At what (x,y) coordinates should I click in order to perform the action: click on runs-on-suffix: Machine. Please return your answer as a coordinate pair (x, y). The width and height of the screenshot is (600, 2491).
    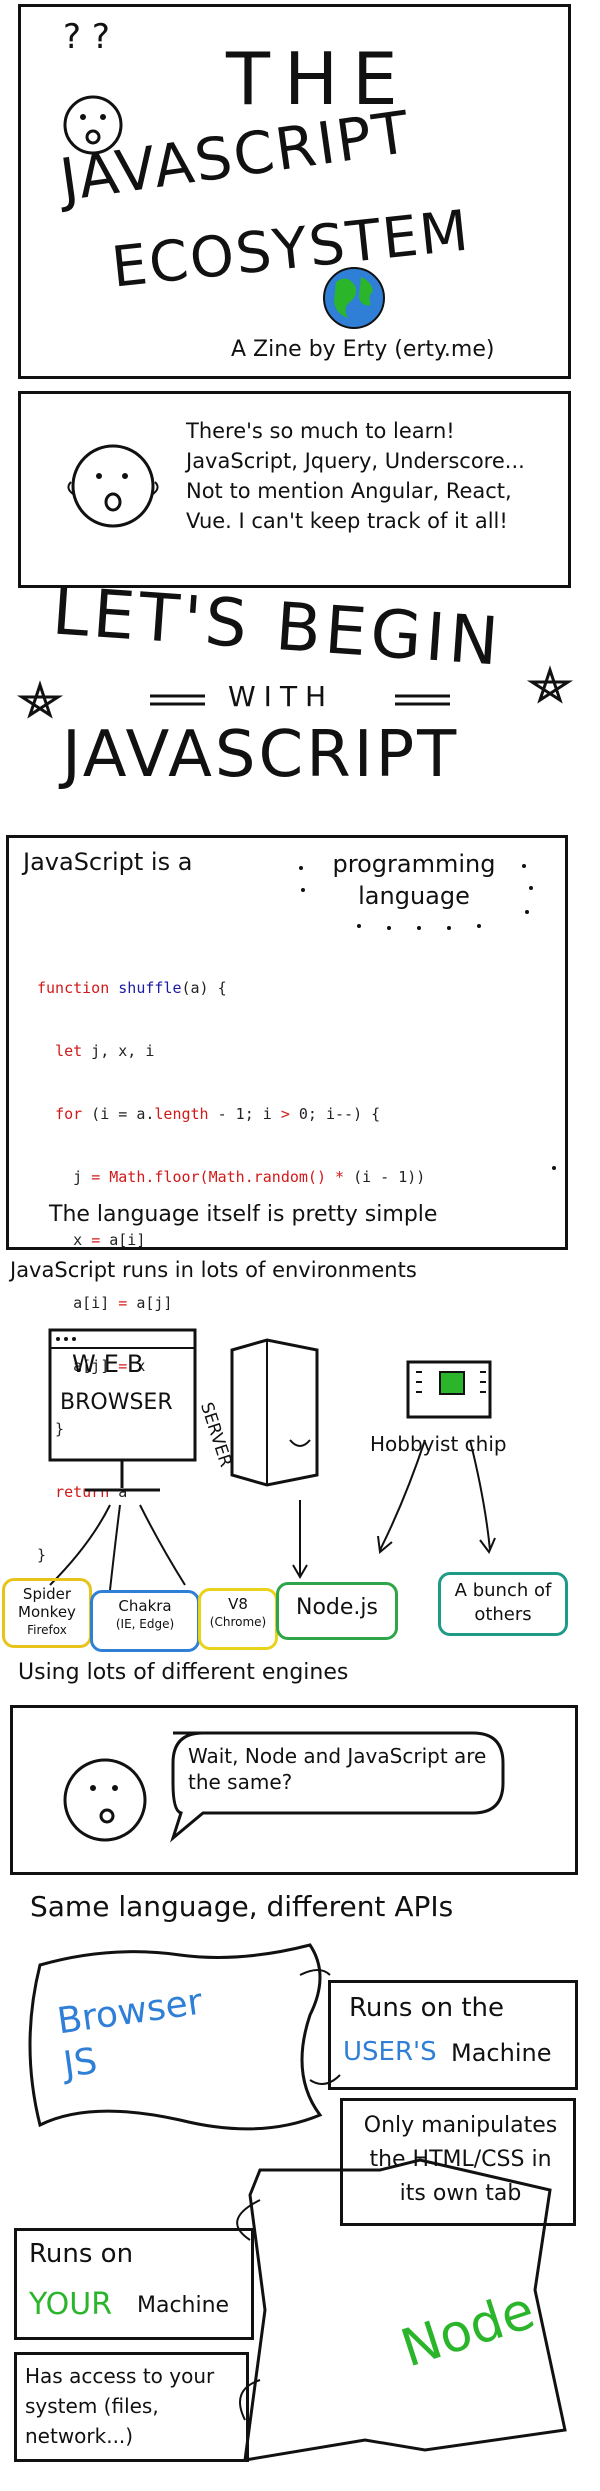
    Looking at the image, I should click on (501, 2053).